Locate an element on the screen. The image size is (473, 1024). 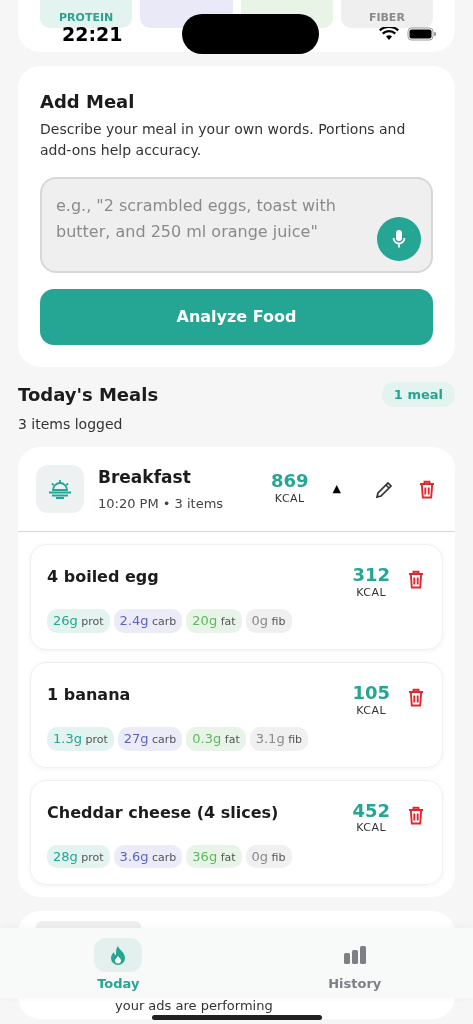
food-name: 4 boiled egg is located at coordinates (103, 577).